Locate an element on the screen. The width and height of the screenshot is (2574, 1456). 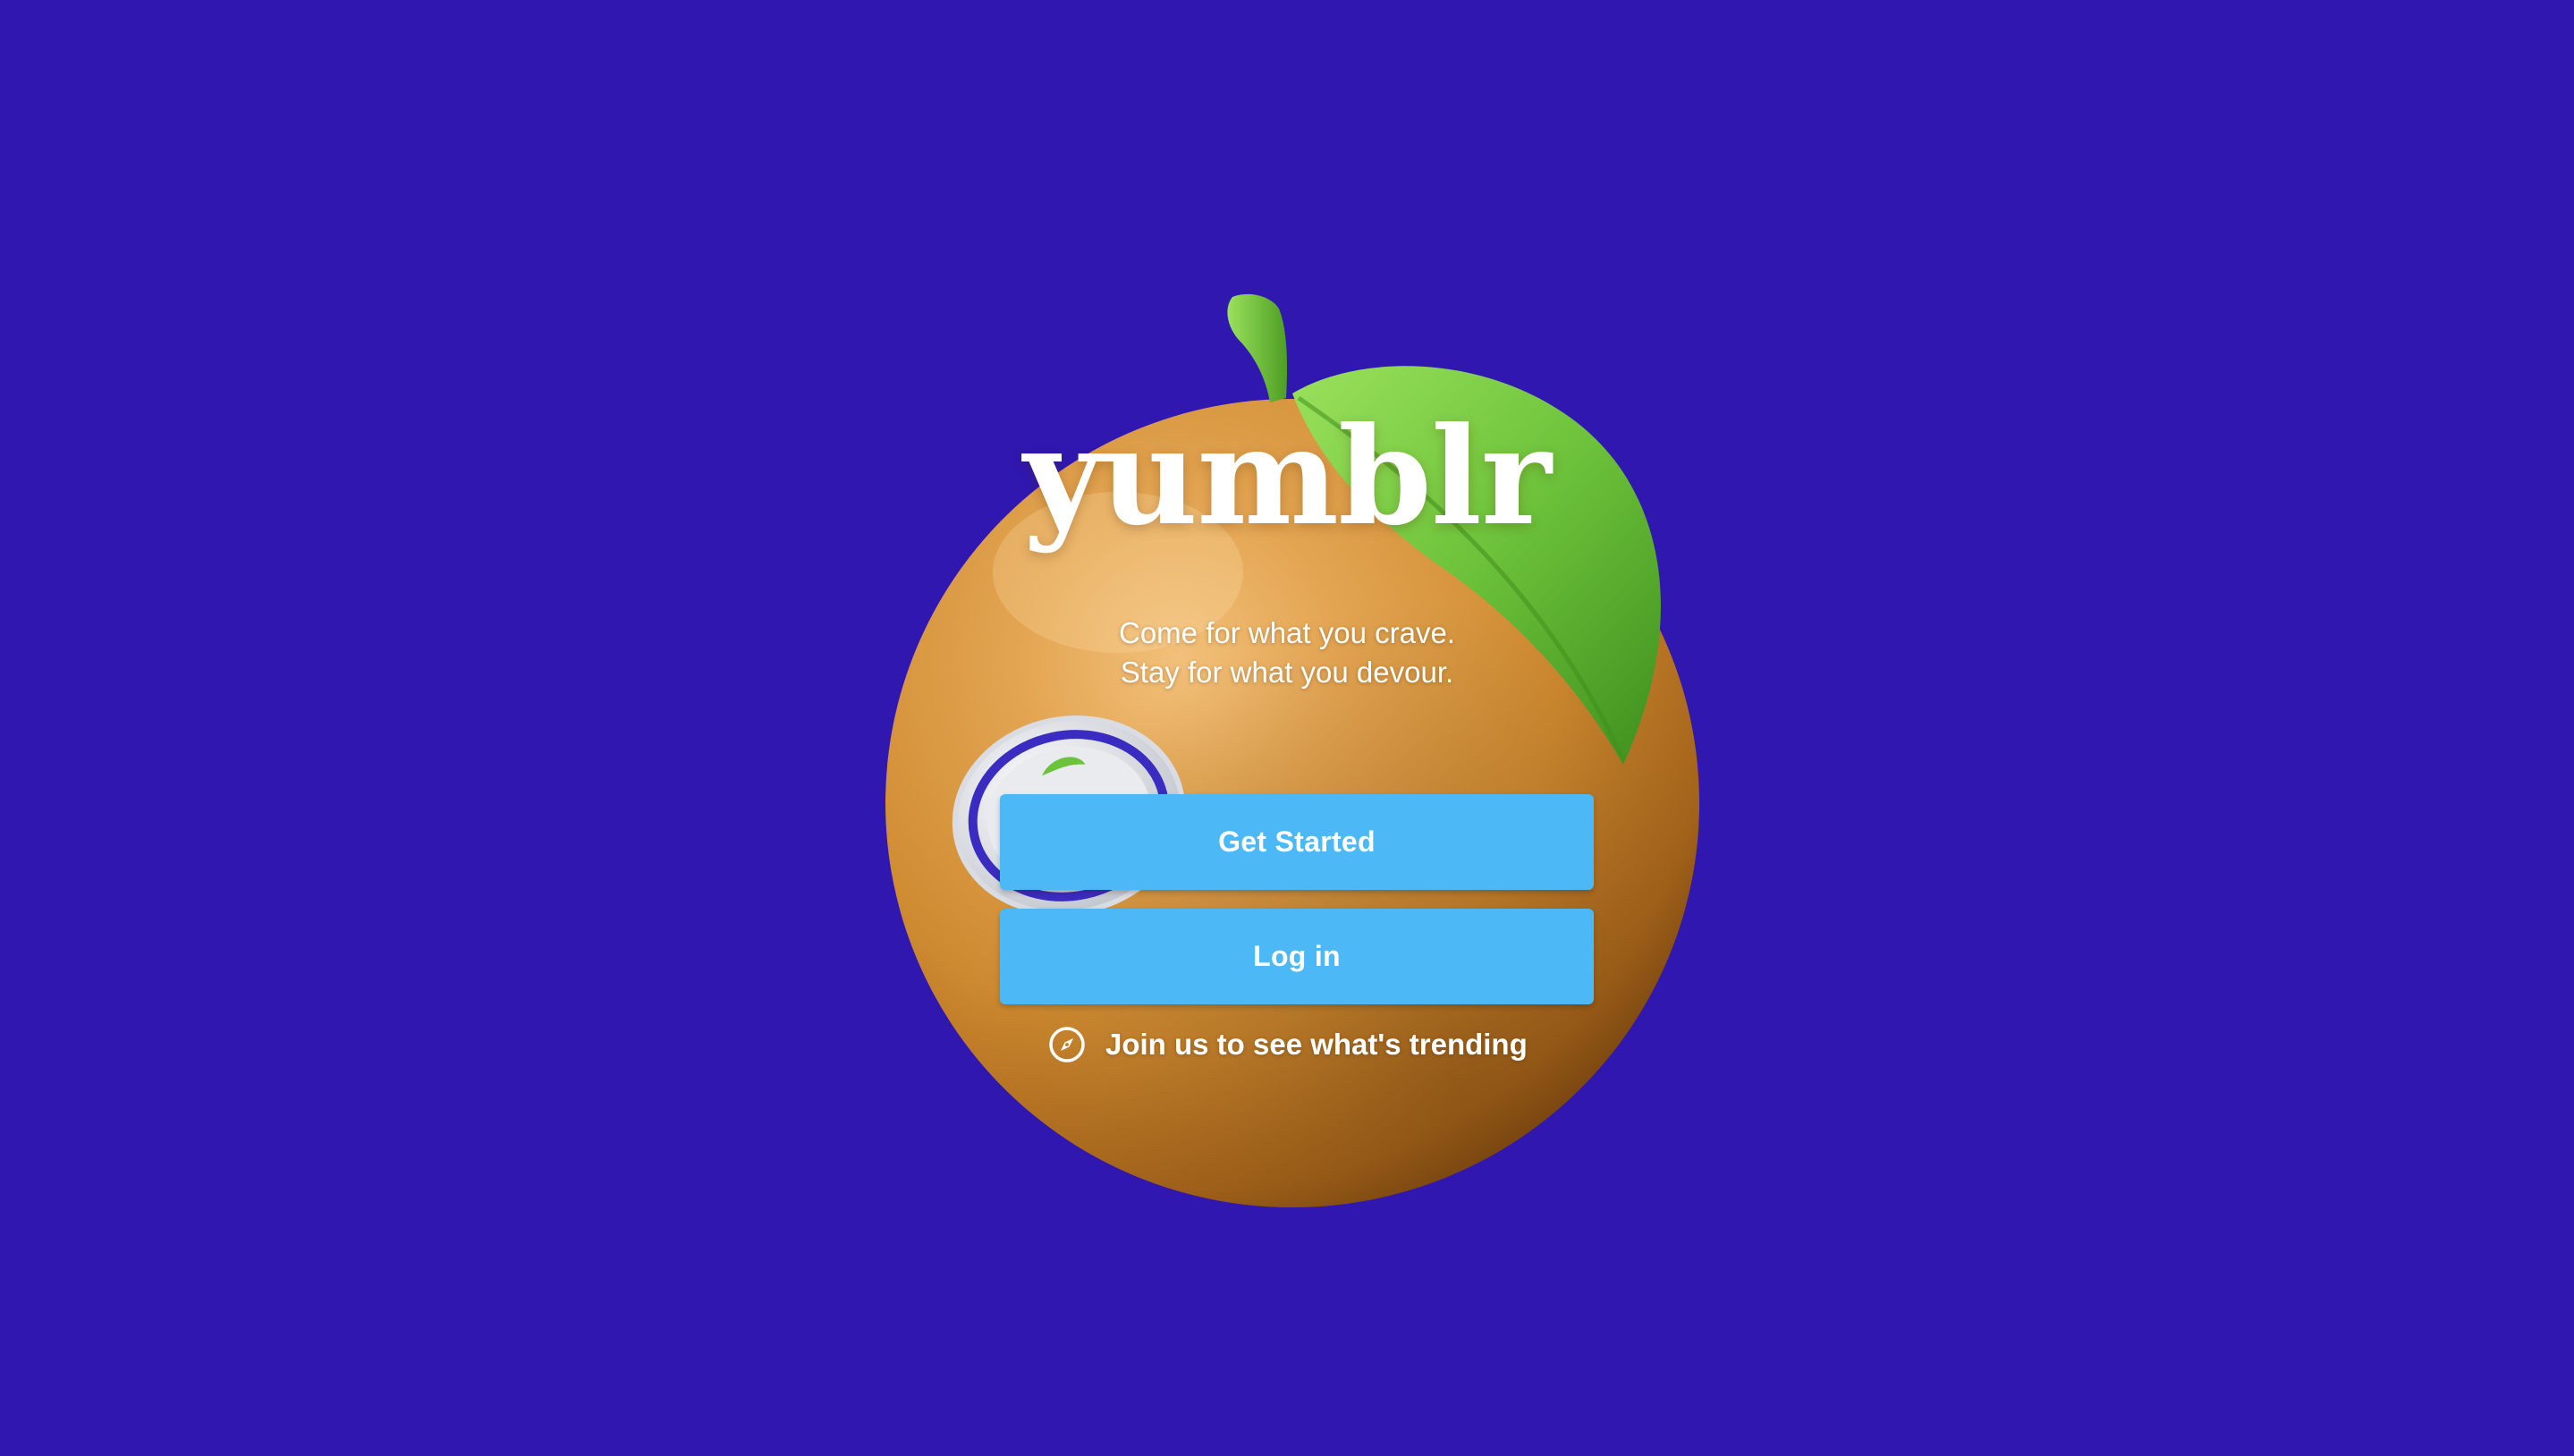
get-started-button: Get Started is located at coordinates (1297, 842).